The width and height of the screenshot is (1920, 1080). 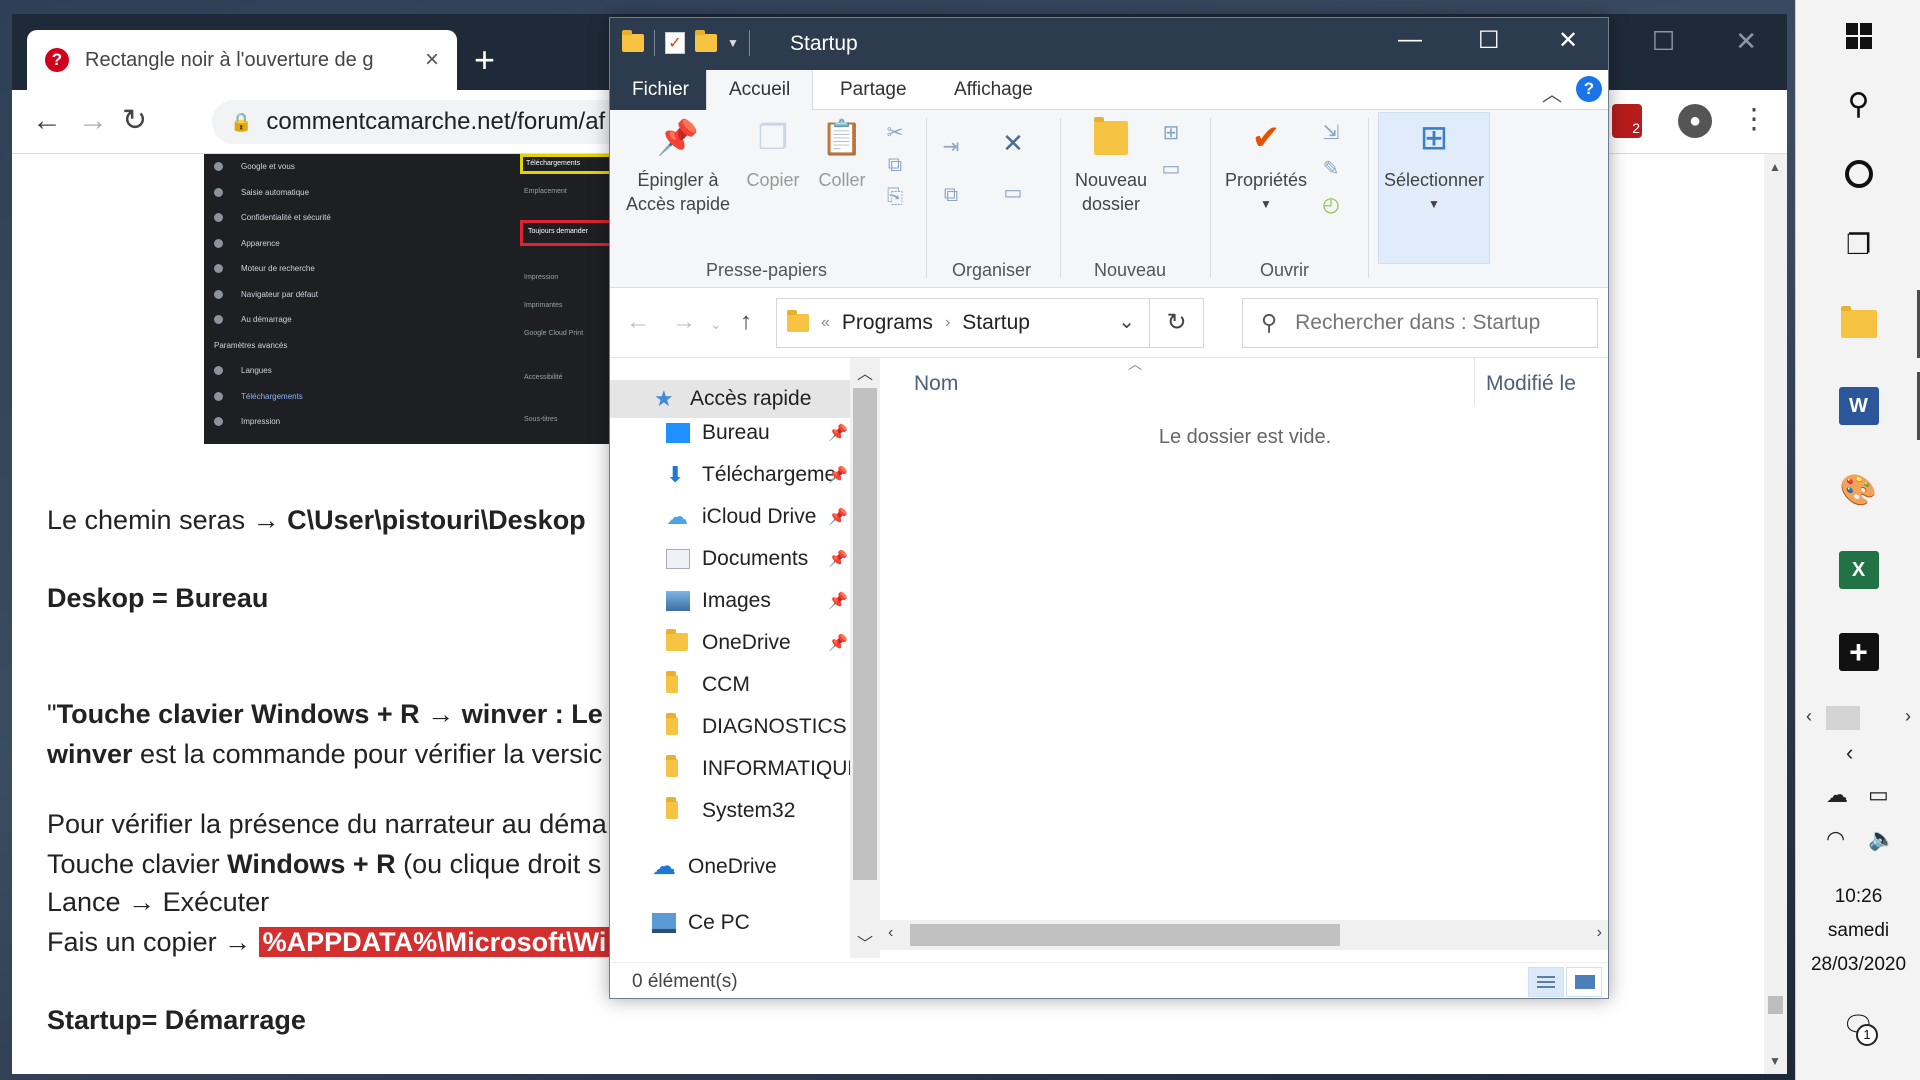 I want to click on new-tab-button: +, so click(x=484, y=60).